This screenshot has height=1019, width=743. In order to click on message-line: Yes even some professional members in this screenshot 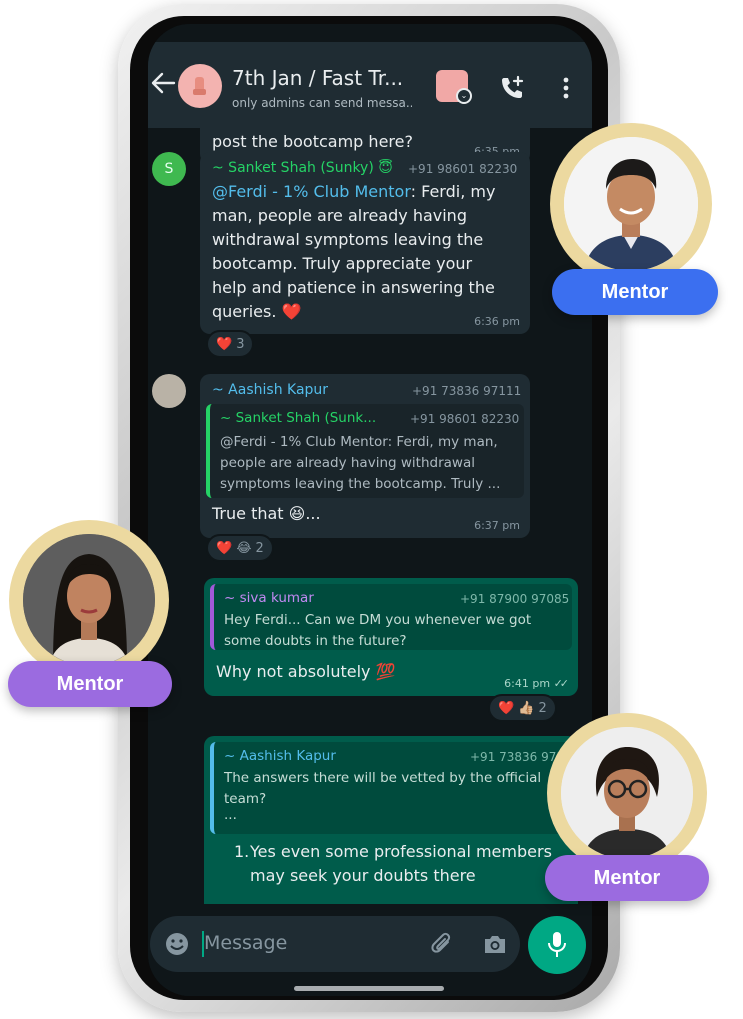, I will do `click(401, 851)`.